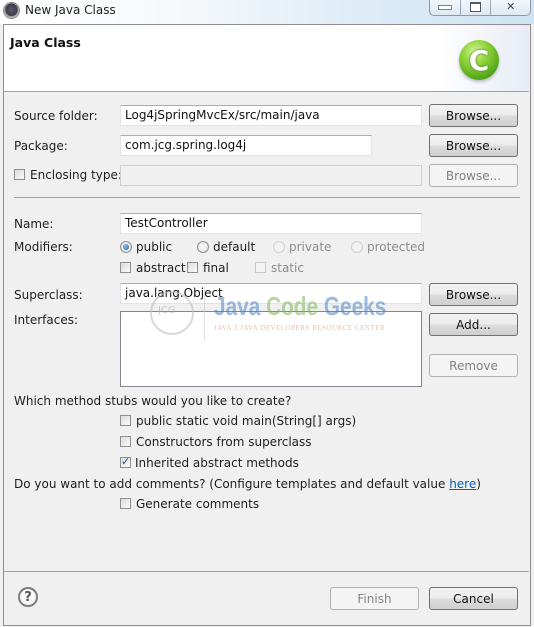 Image resolution: width=534 pixels, height=627 pixels. Describe the element at coordinates (473, 365) in the screenshot. I see `remove-interface-button: Remove` at that location.